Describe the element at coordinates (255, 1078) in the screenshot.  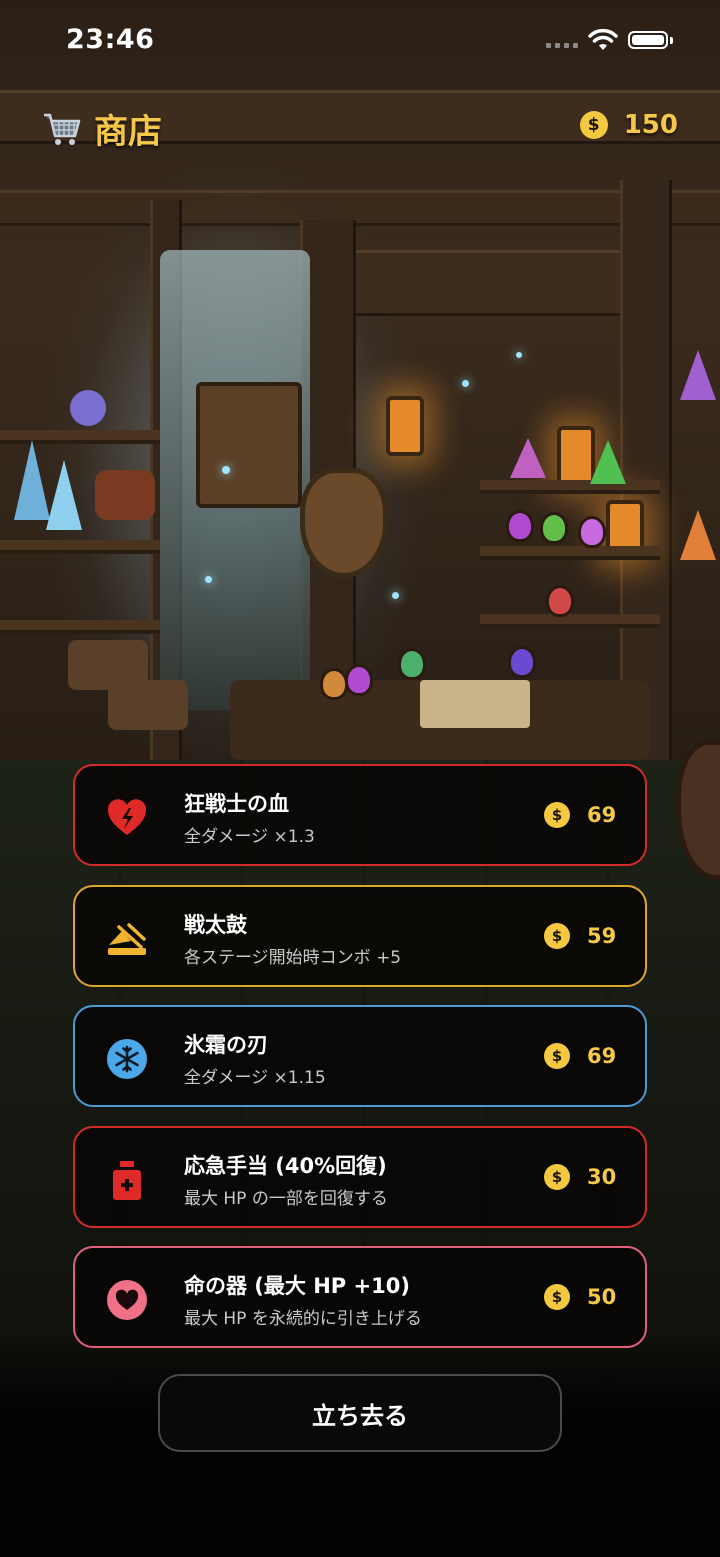
I see `item-description: 全ダメージ ×1.15` at that location.